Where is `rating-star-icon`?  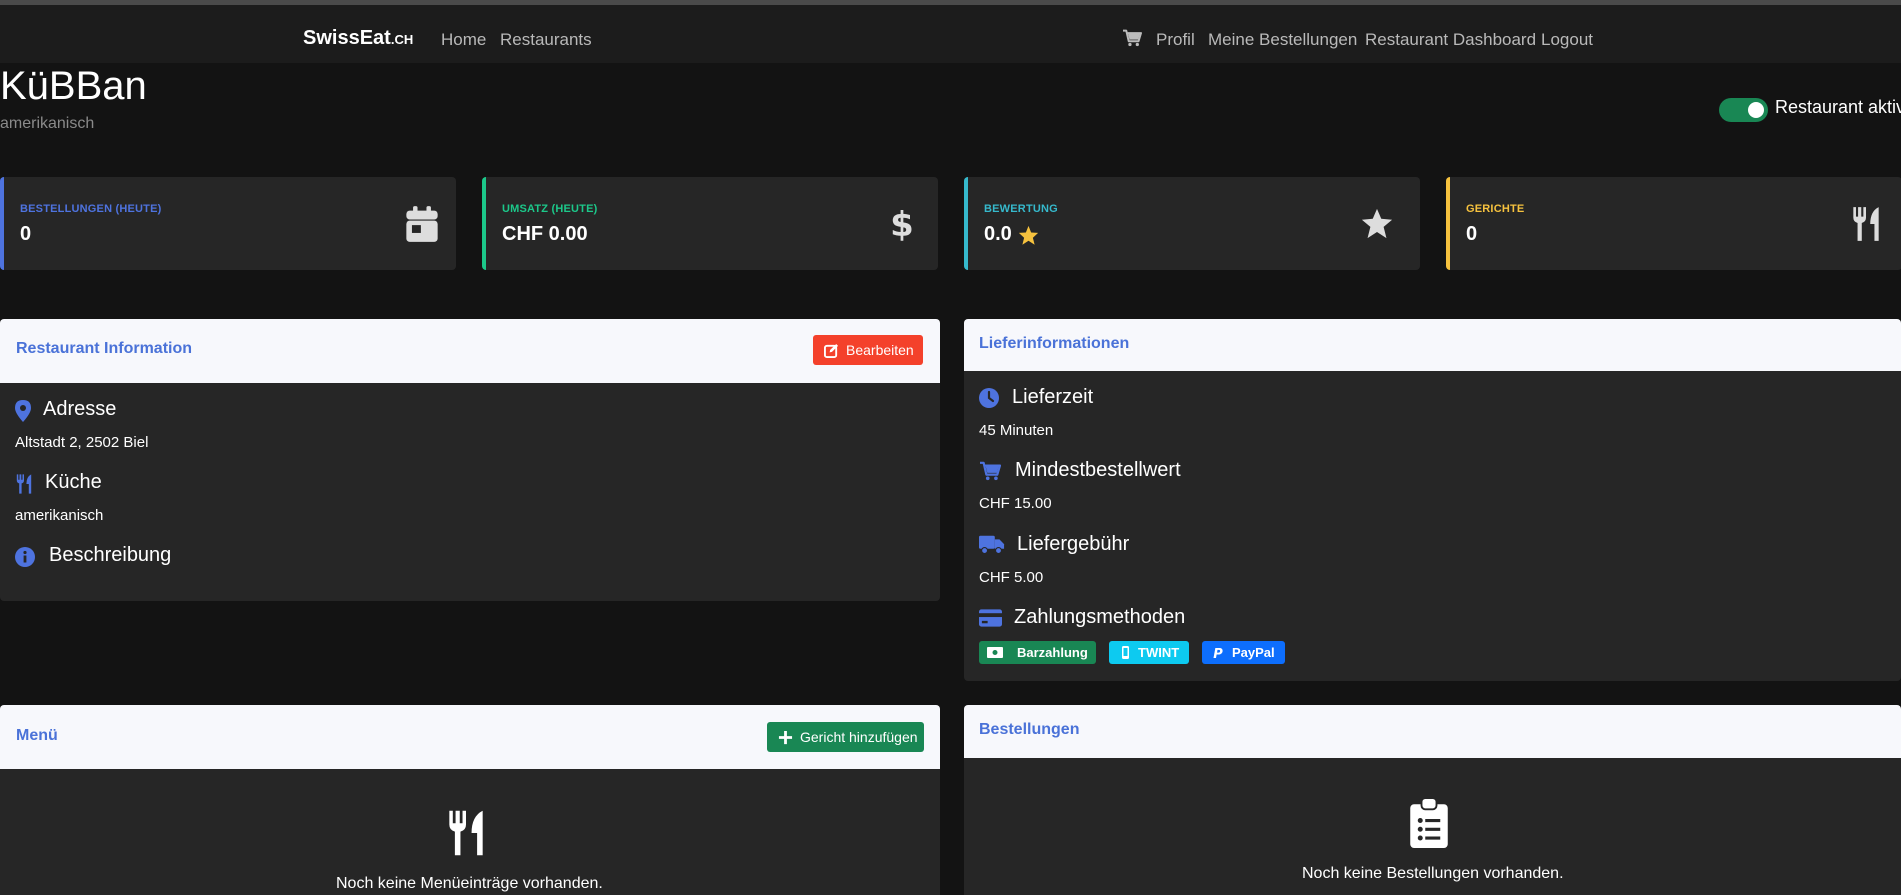
rating-star-icon is located at coordinates (1028, 235).